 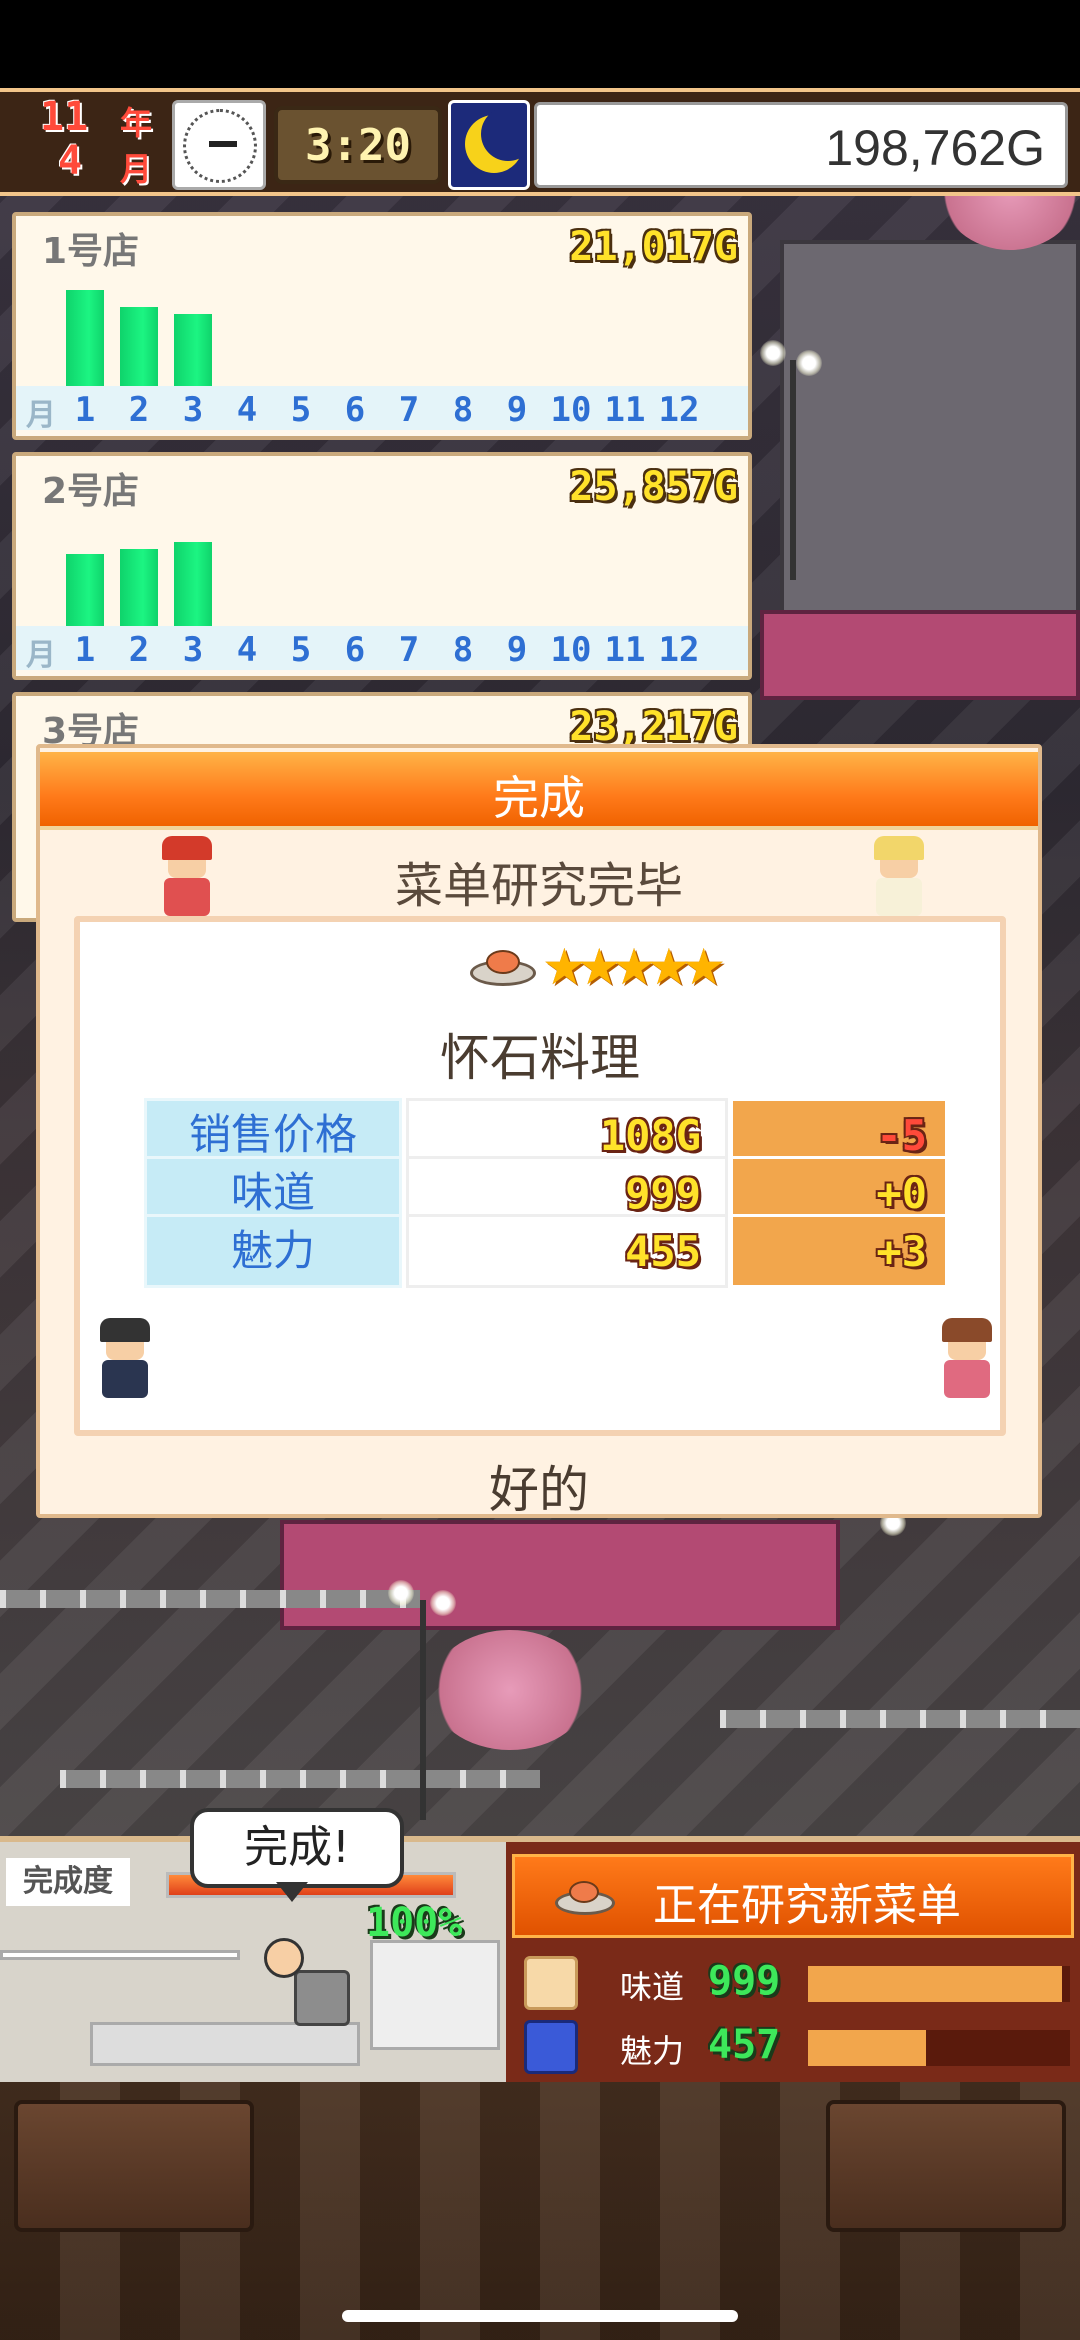 I want to click on year-unit: 年, so click(x=136, y=123).